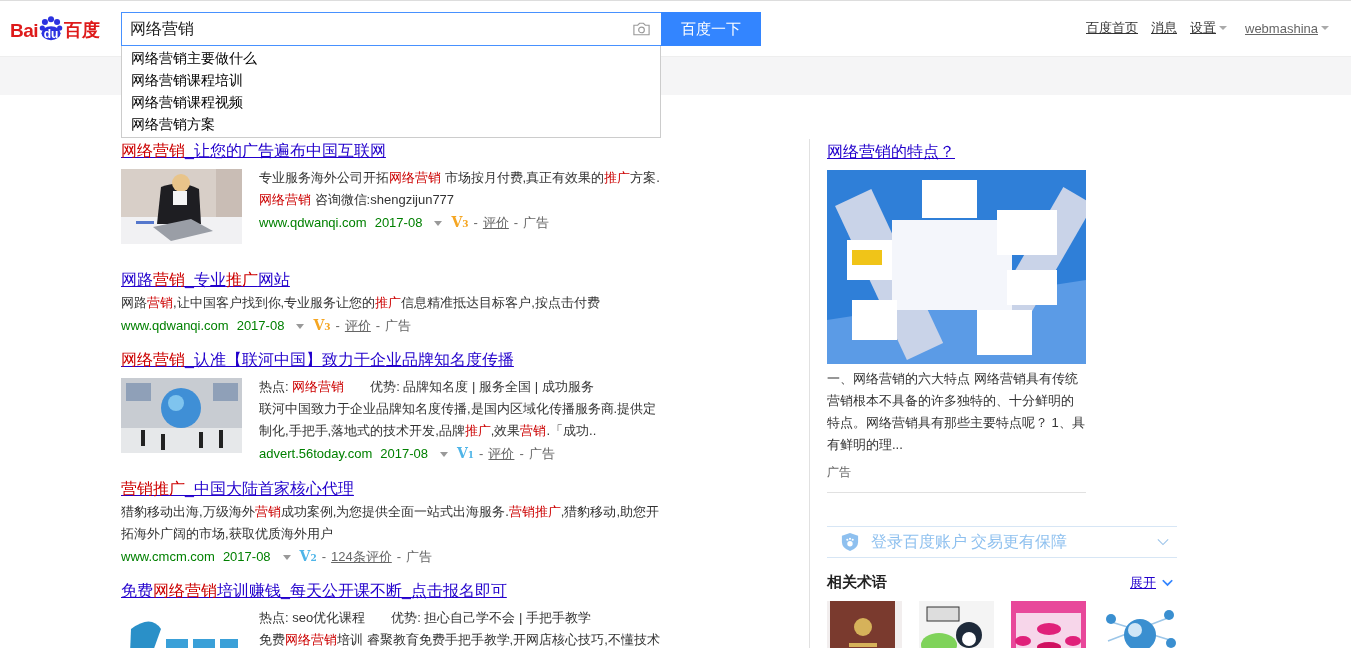 This screenshot has width=1351, height=648. What do you see at coordinates (61, 27) in the screenshot?
I see `baidu-logo: Bai du 百度` at bounding box center [61, 27].